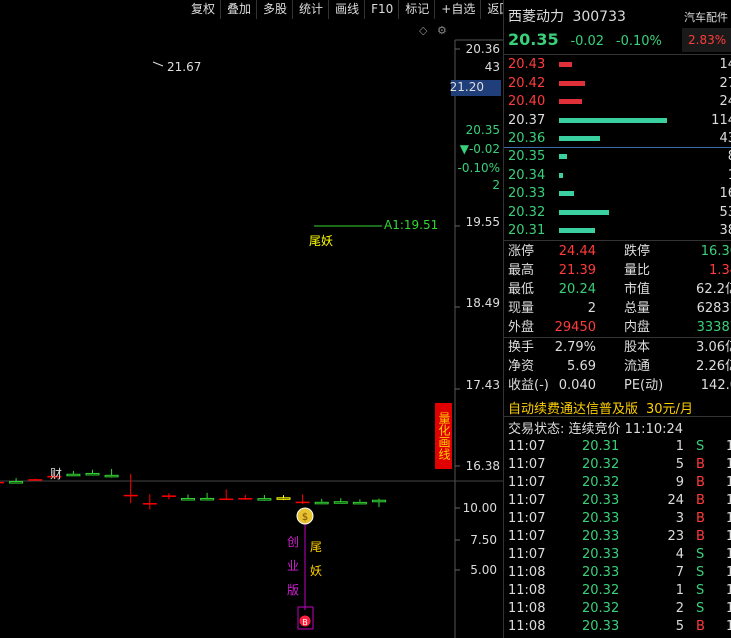 The height and width of the screenshot is (638, 731). I want to click on quant-draw-button: 量化画线, so click(443, 436).